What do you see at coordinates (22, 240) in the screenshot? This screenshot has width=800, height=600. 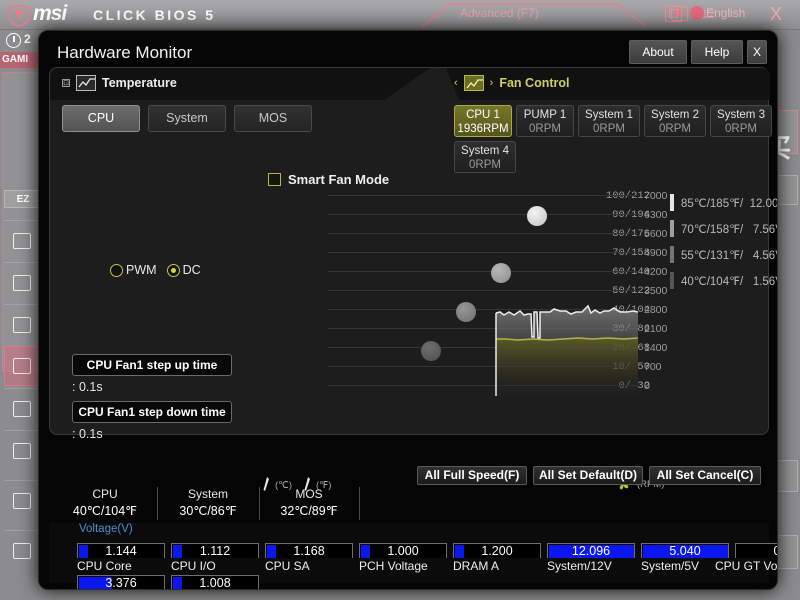 I see `sidebar-item-monitor` at bounding box center [22, 240].